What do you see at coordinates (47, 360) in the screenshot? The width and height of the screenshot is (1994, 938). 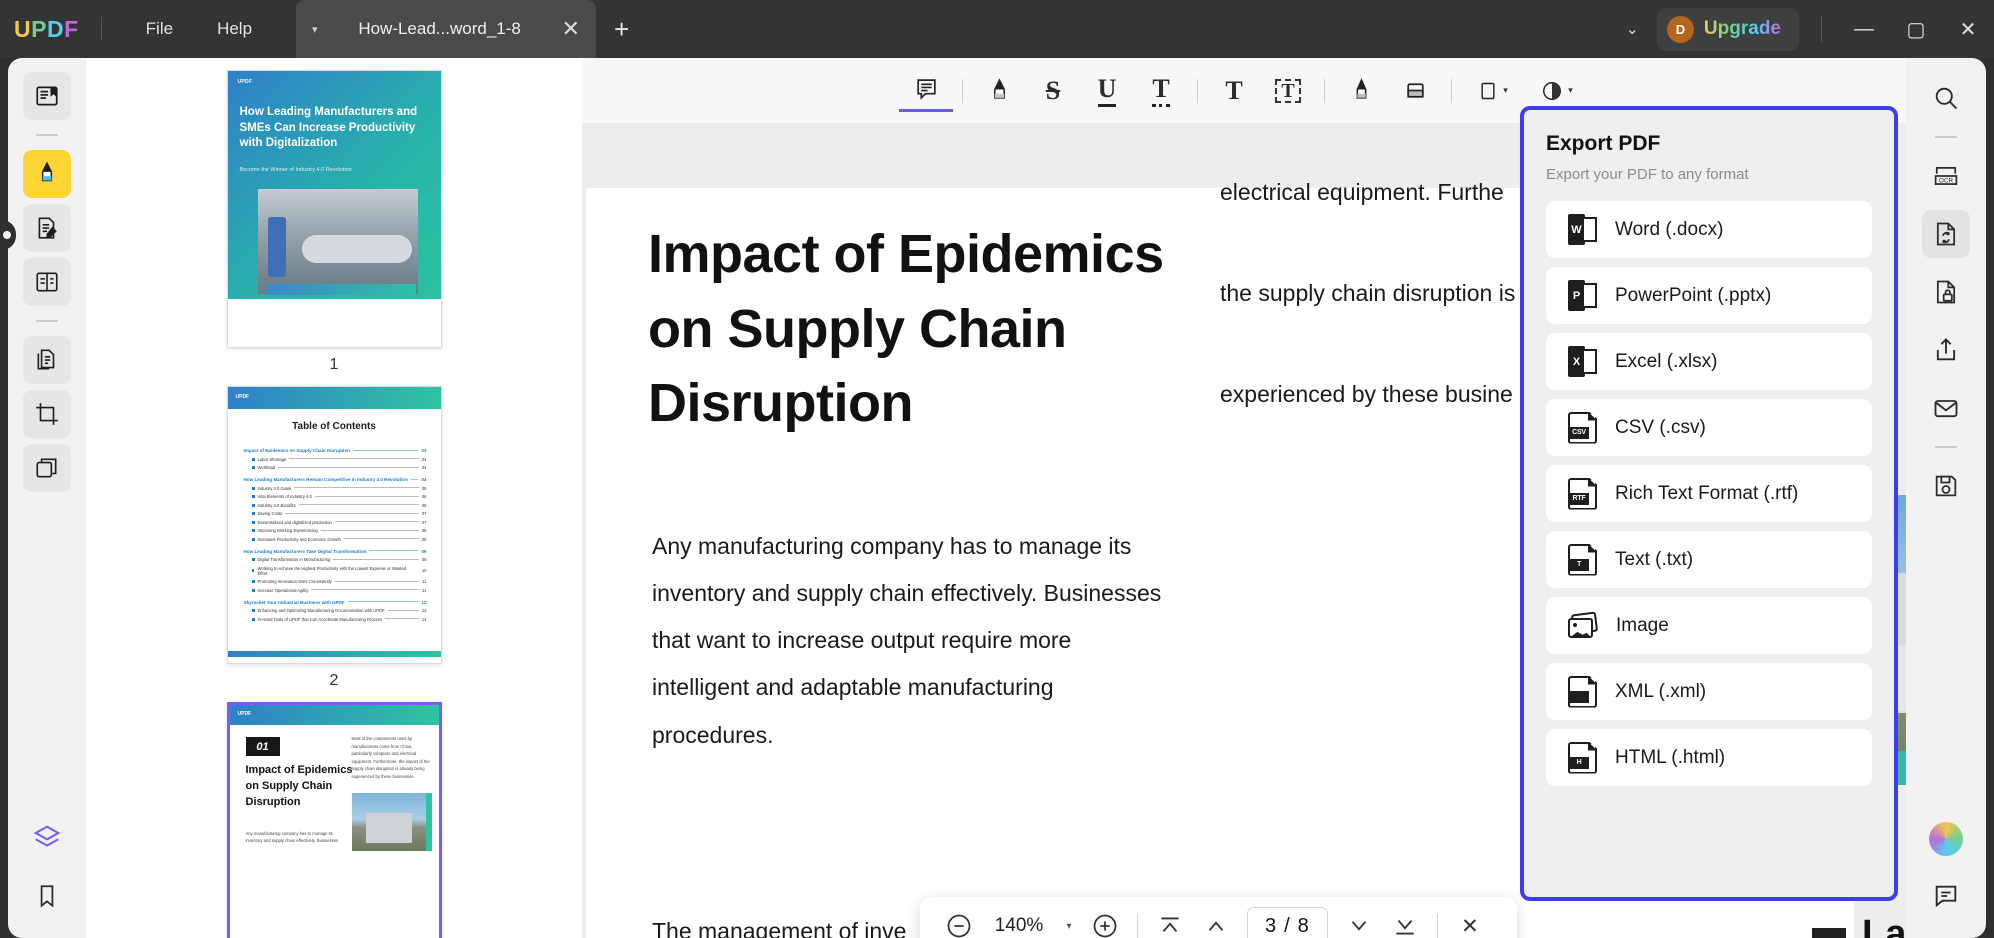 I see `organize-pages-icon` at bounding box center [47, 360].